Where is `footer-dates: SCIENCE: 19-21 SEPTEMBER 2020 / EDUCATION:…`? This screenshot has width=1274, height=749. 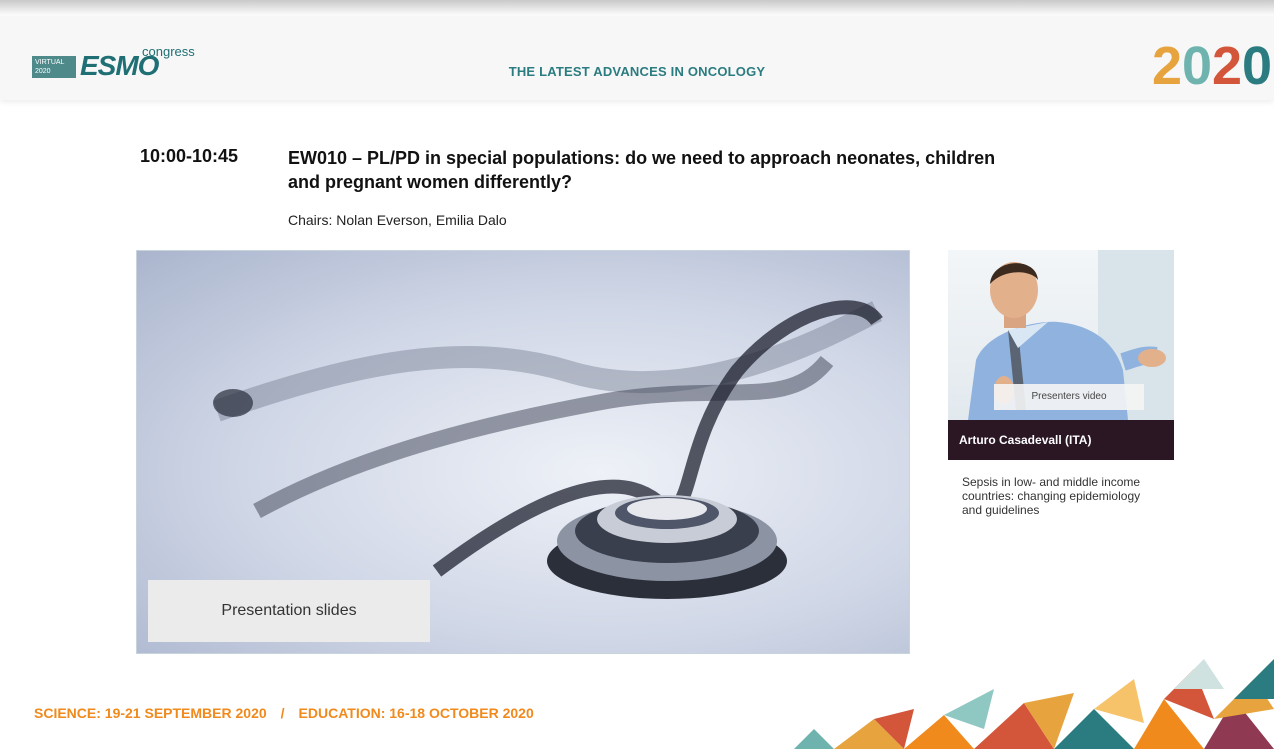 footer-dates: SCIENCE: 19-21 SEPTEMBER 2020 / EDUCATION:… is located at coordinates (284, 713).